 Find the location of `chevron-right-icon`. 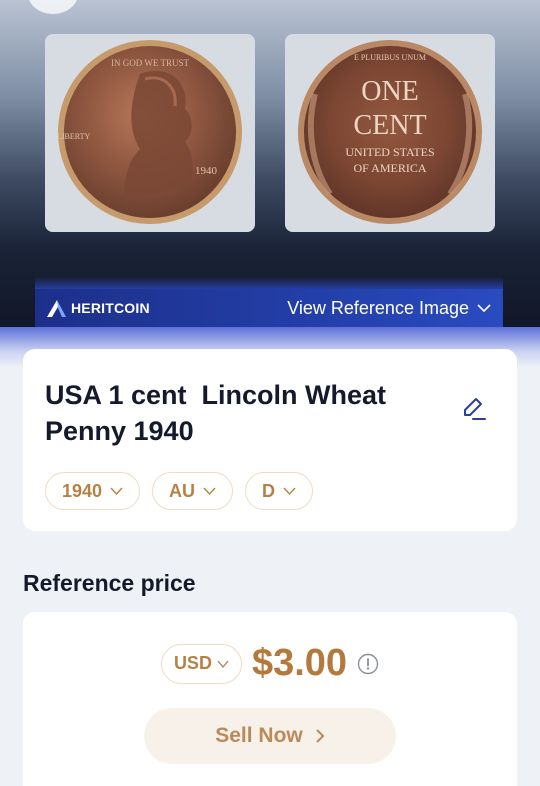

chevron-right-icon is located at coordinates (320, 736).